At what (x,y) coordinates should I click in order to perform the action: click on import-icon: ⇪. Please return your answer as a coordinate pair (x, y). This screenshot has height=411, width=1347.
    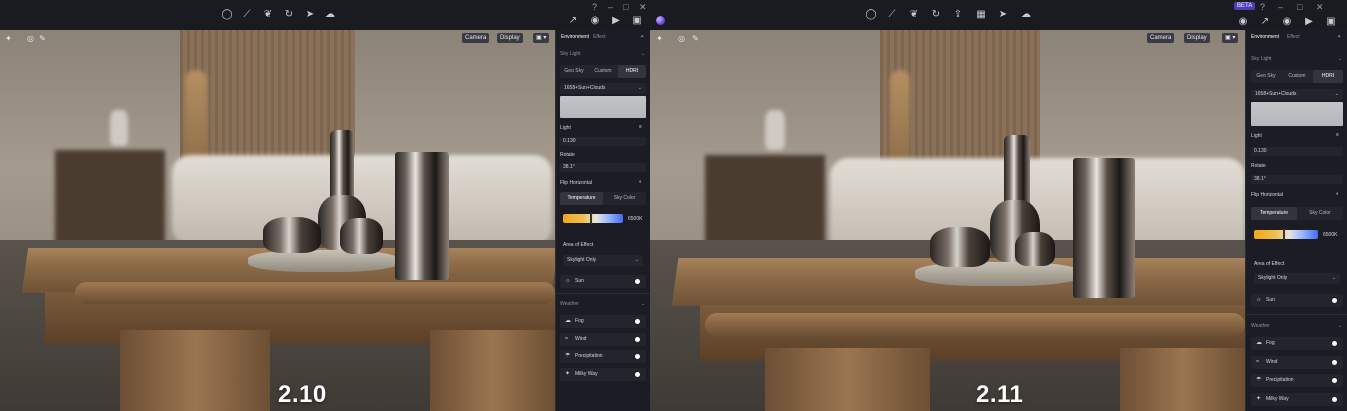
    Looking at the image, I should click on (958, 15).